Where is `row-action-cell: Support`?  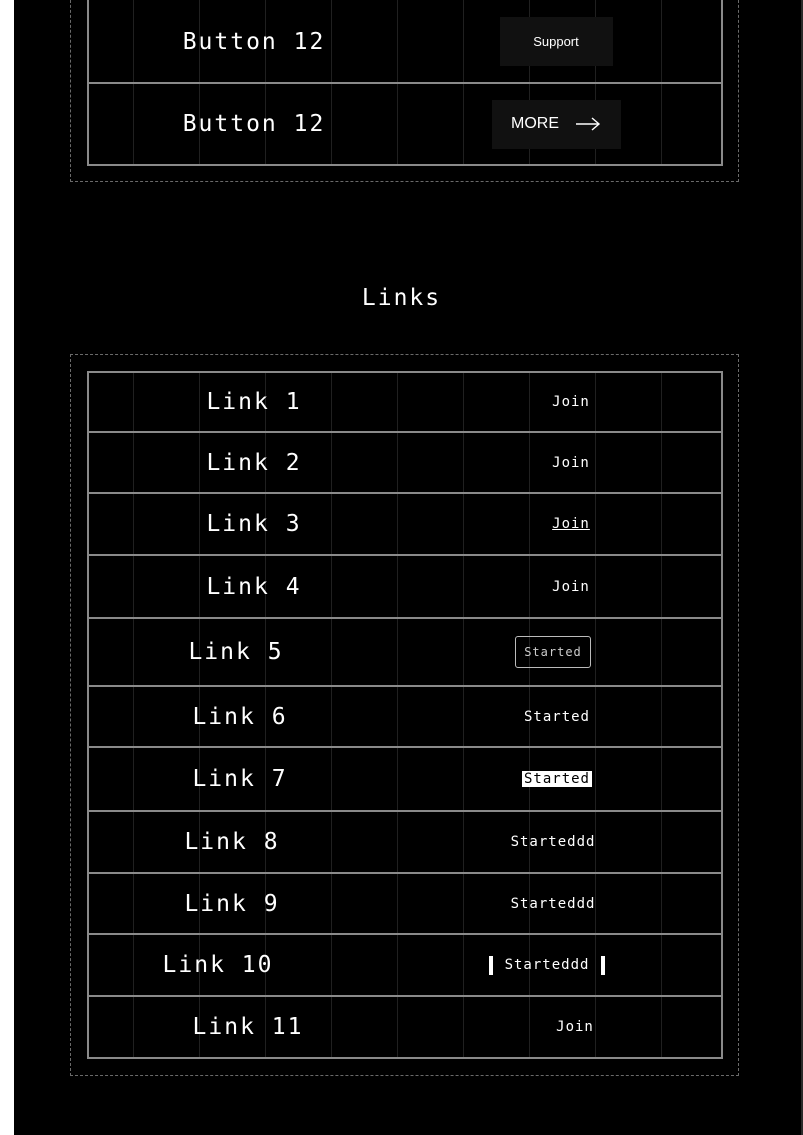
row-action-cell: Support is located at coordinates (571, 41).